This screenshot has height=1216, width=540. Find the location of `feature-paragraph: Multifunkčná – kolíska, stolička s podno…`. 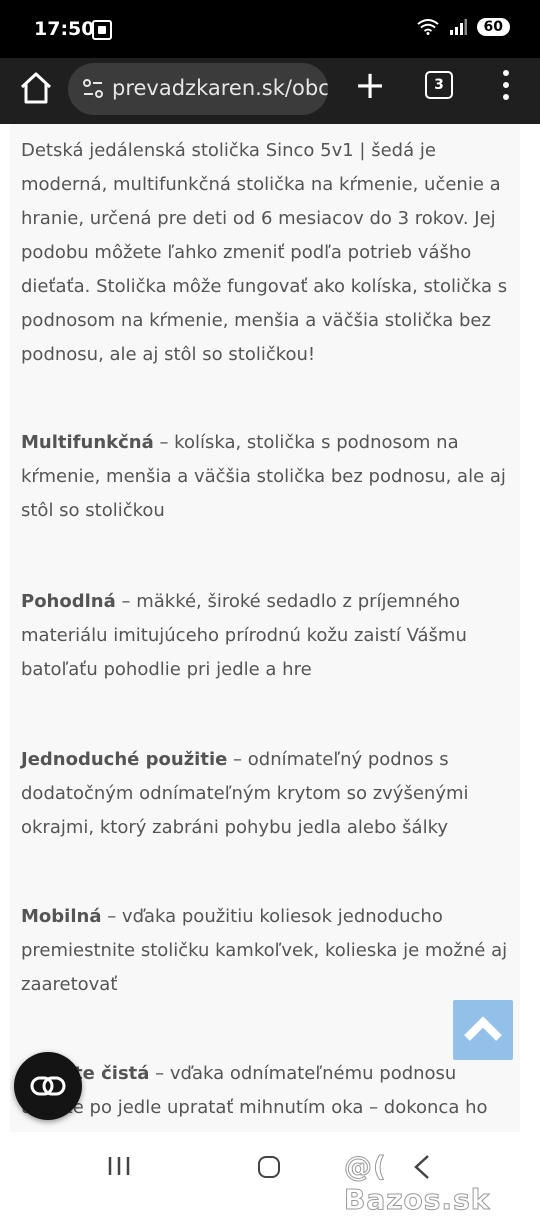

feature-paragraph: Multifunkčná – kolíska, stolička s podno… is located at coordinates (266, 477).